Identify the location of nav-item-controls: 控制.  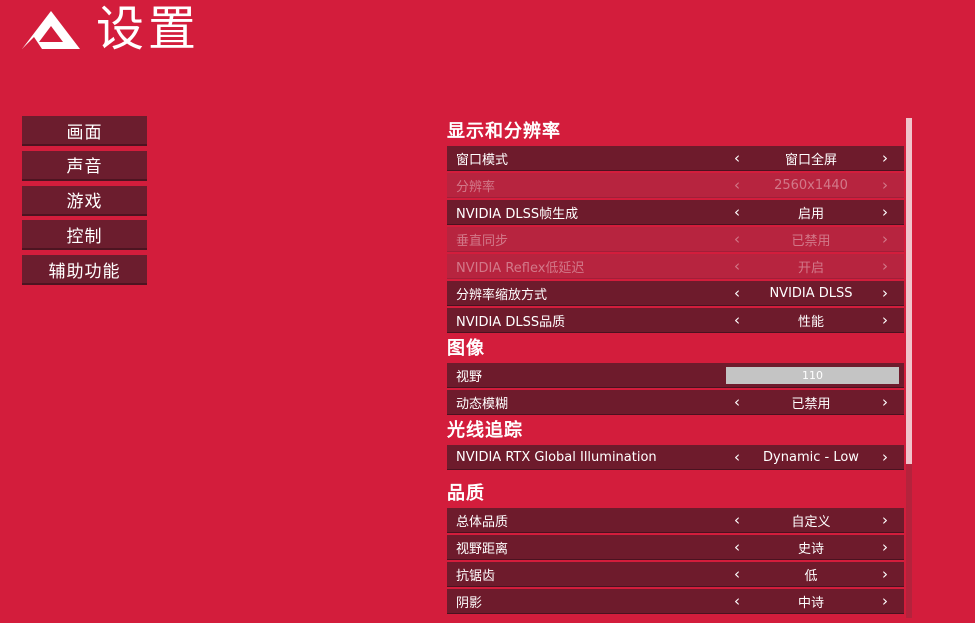
(84, 235).